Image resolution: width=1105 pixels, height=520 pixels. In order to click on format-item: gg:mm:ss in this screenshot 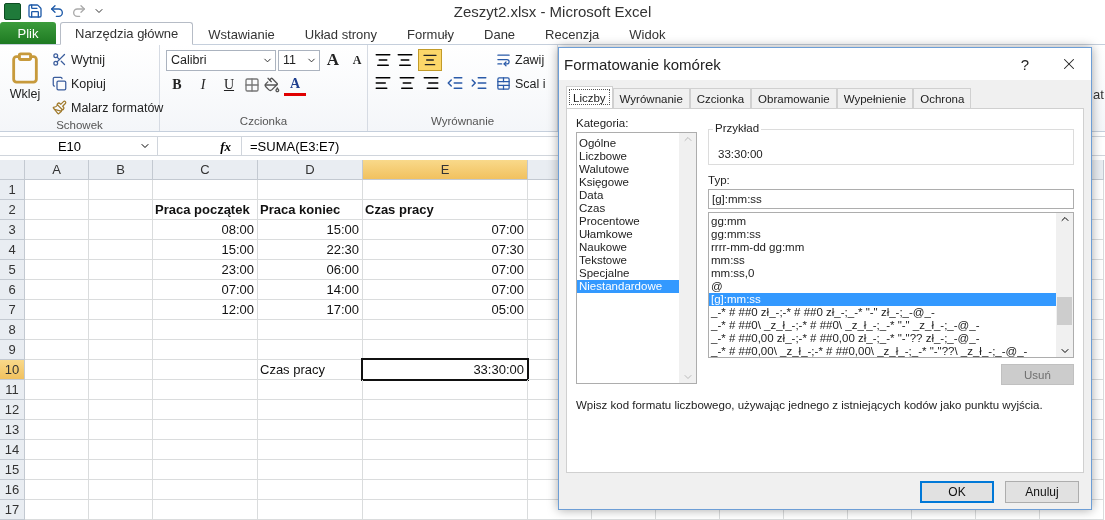, I will do `click(882, 234)`.